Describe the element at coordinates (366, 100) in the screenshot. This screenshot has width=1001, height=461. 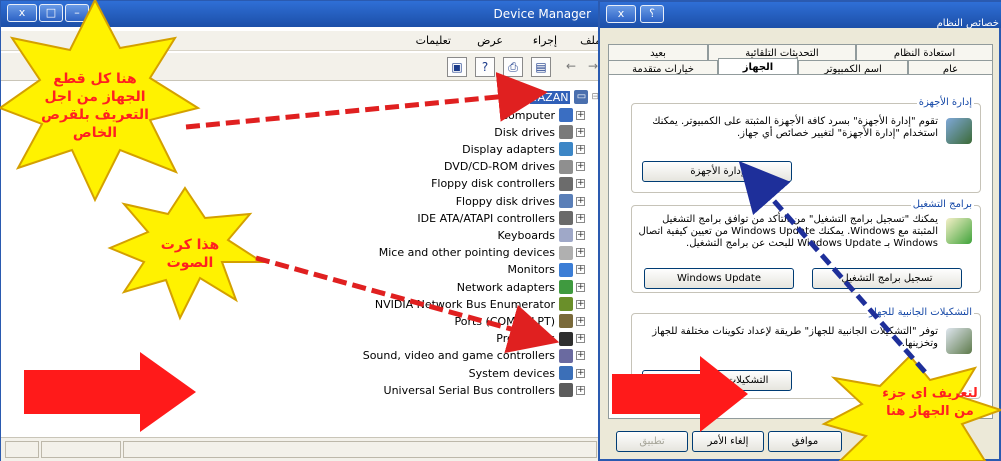
I see `dashed-arrow-to-root` at that location.